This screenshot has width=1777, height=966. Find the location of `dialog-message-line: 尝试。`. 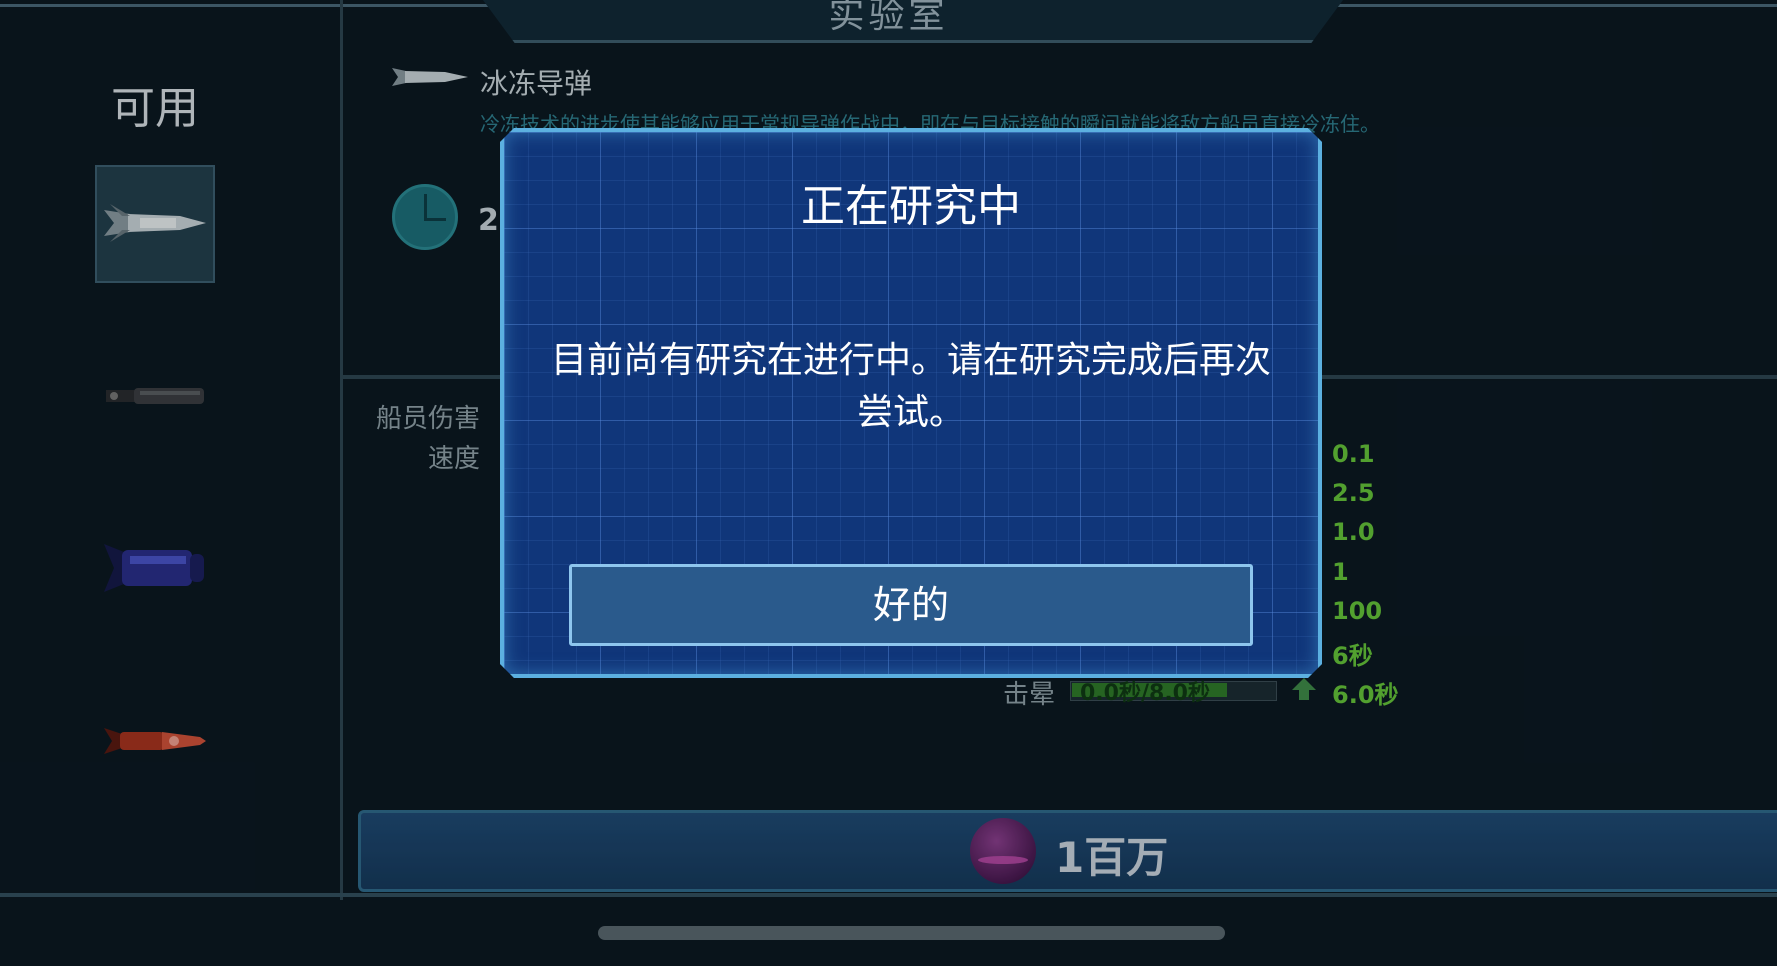

dialog-message-line: 尝试。 is located at coordinates (910, 412).